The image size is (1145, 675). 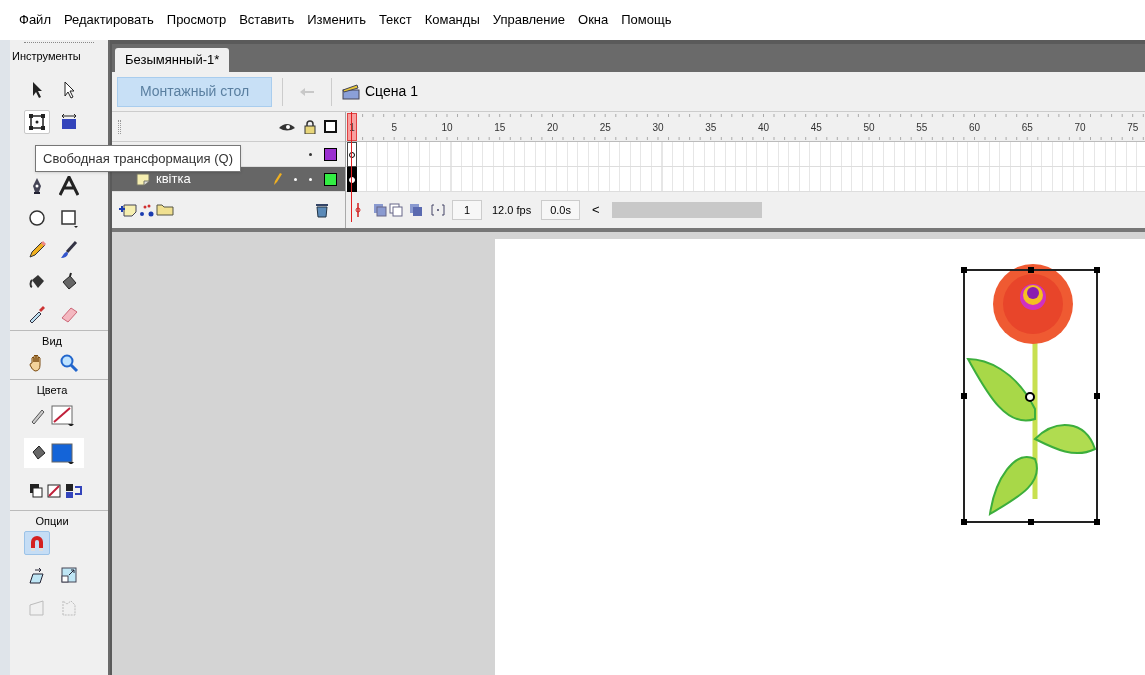 I want to click on menu-item: Вставить, so click(x=267, y=20).